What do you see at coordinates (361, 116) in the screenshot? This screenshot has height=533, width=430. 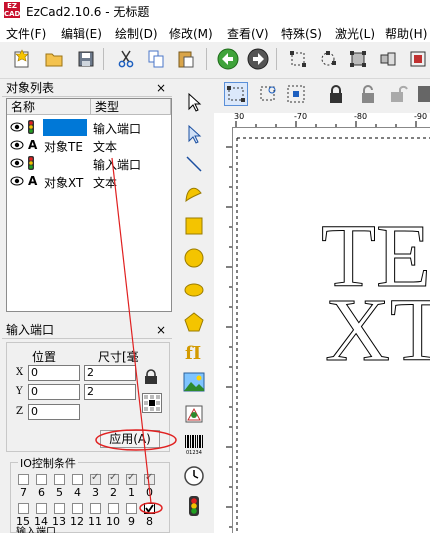 I see `ruler-label: -80` at bounding box center [361, 116].